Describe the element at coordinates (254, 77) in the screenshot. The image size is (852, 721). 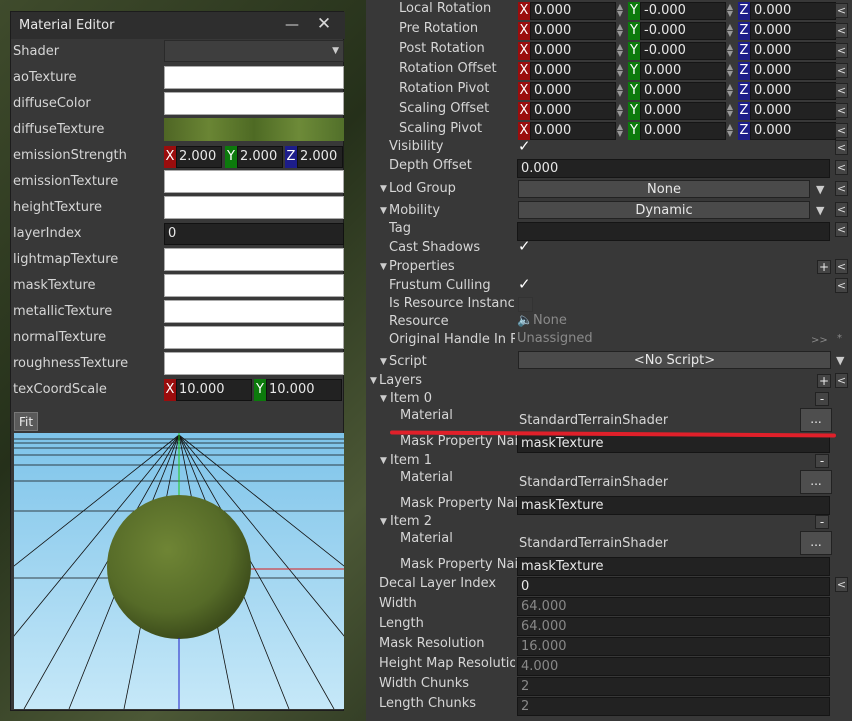
I see `ao-texture-field` at that location.